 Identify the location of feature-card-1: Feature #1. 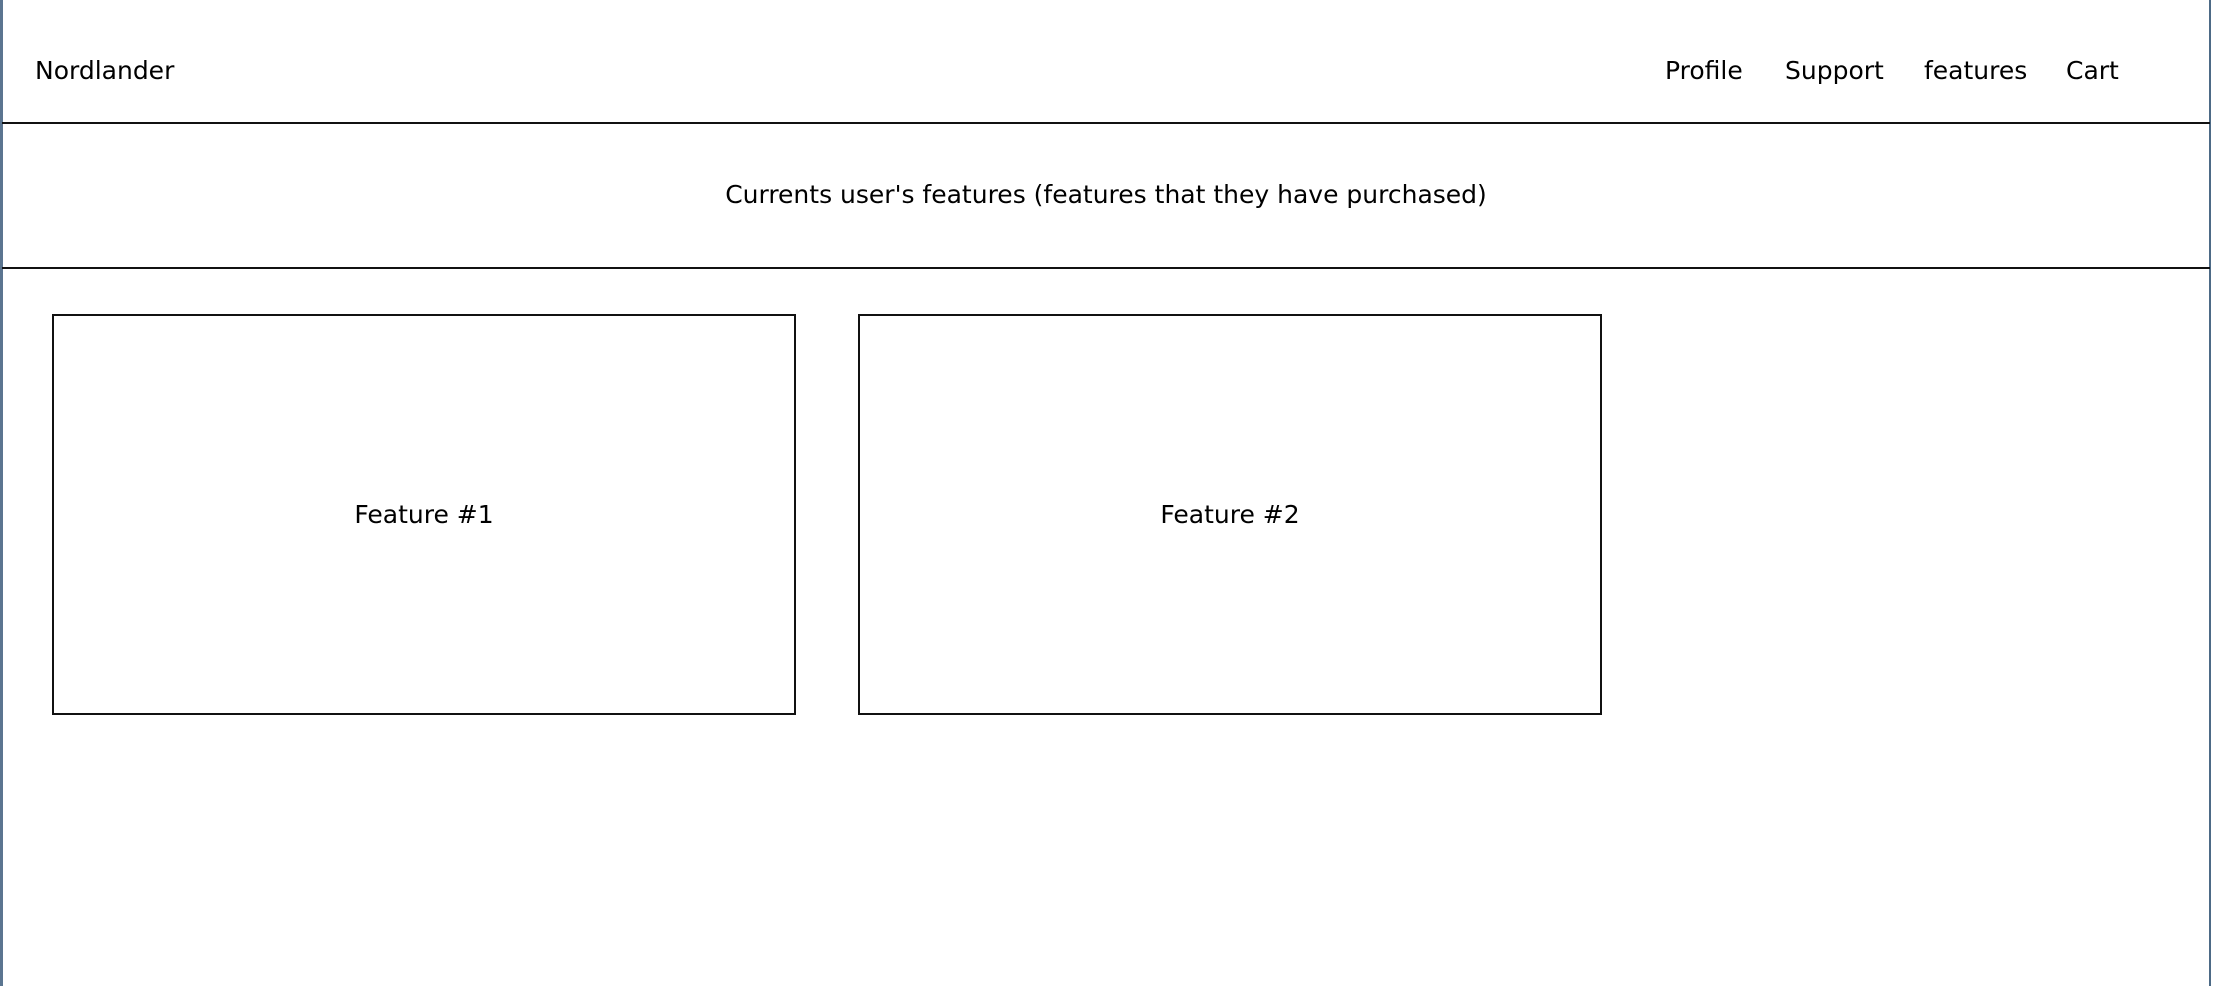
(424, 514).